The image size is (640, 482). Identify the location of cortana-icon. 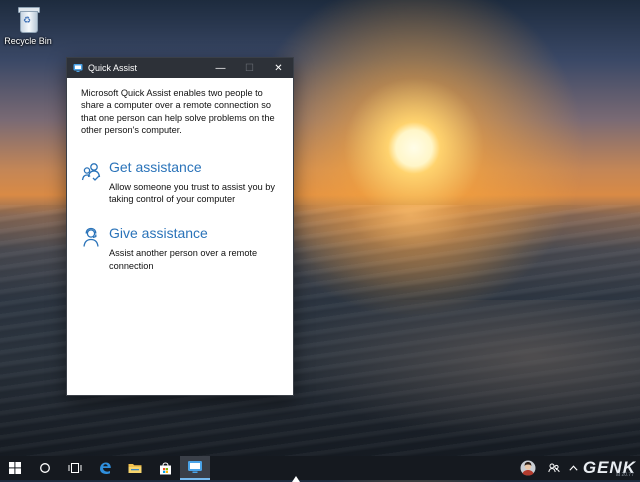
(45, 468).